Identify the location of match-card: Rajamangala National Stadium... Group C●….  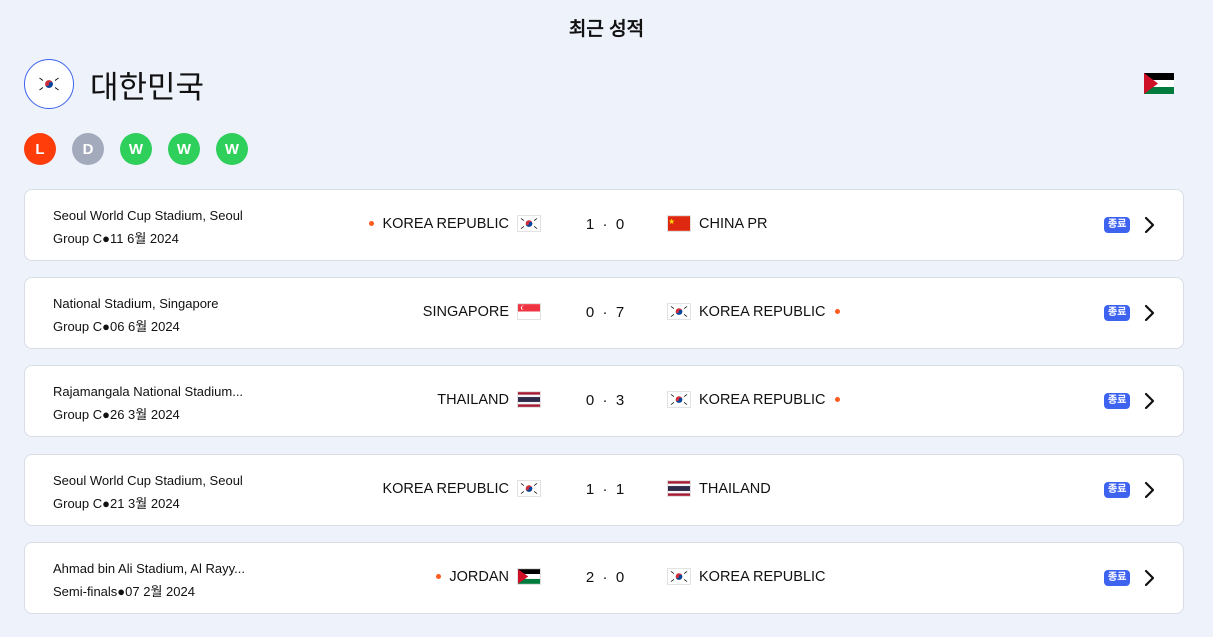
(604, 401).